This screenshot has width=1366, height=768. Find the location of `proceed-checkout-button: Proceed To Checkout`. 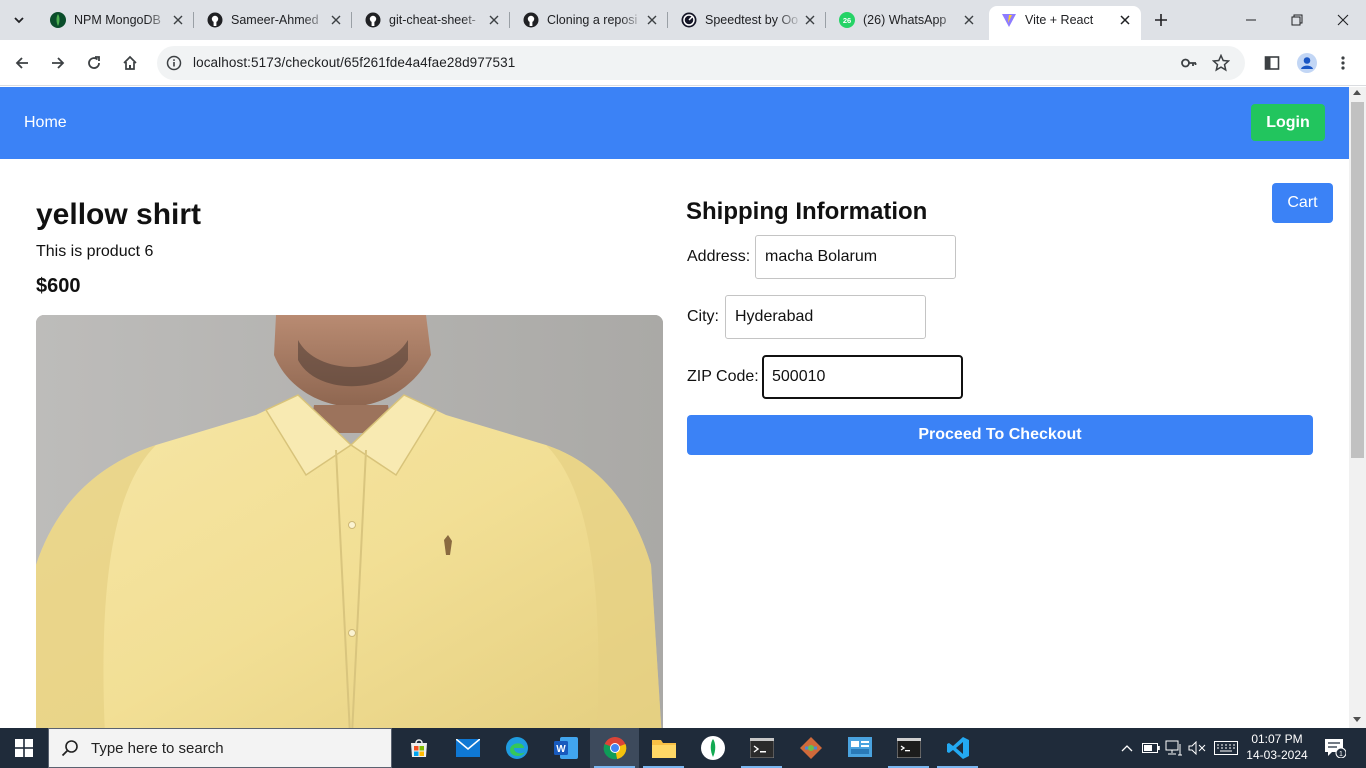

proceed-checkout-button: Proceed To Checkout is located at coordinates (1000, 435).